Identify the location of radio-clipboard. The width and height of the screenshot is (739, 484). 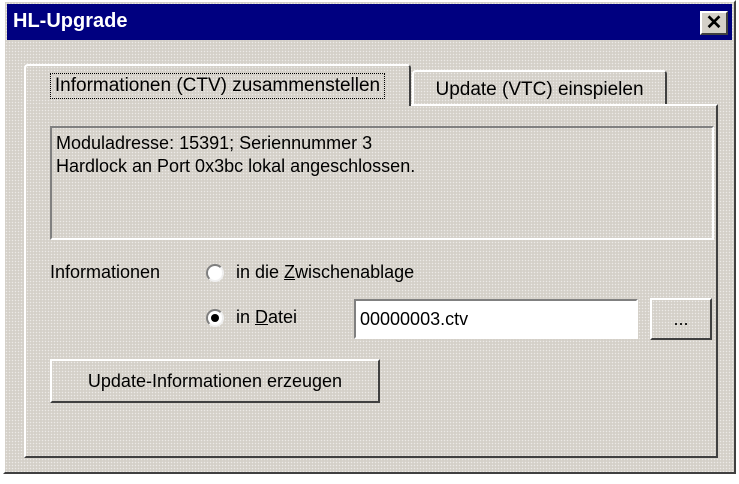
(215, 273).